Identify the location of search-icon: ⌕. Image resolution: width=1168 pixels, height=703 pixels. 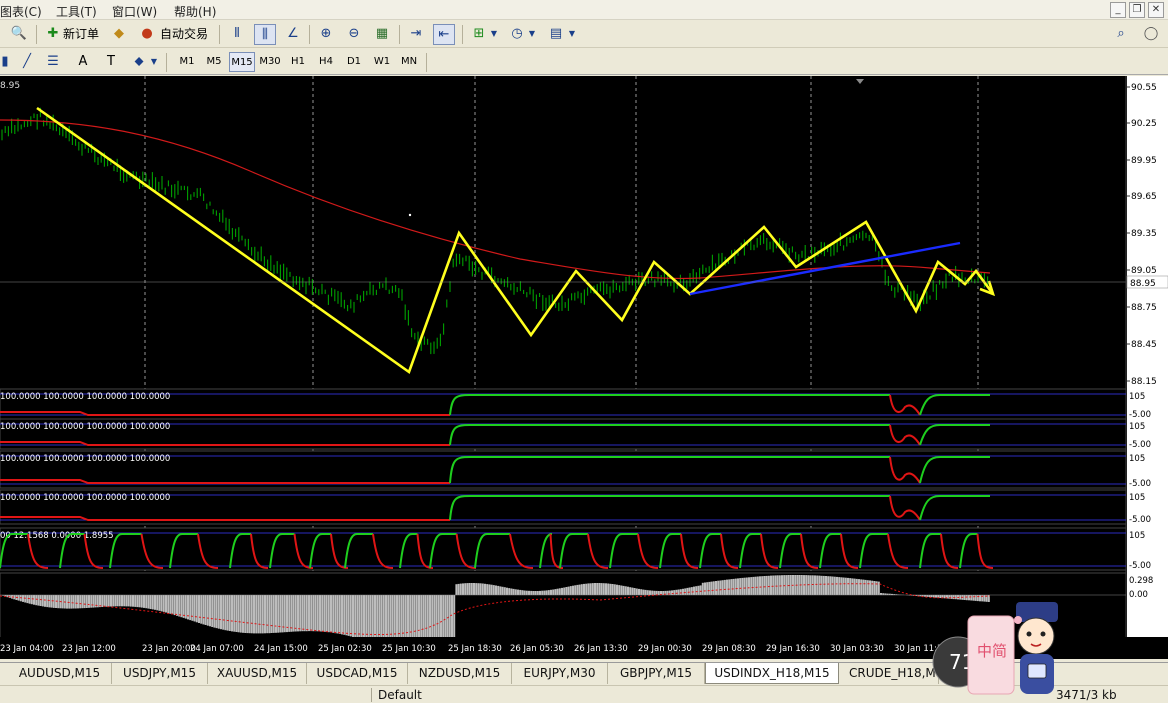
(1121, 34).